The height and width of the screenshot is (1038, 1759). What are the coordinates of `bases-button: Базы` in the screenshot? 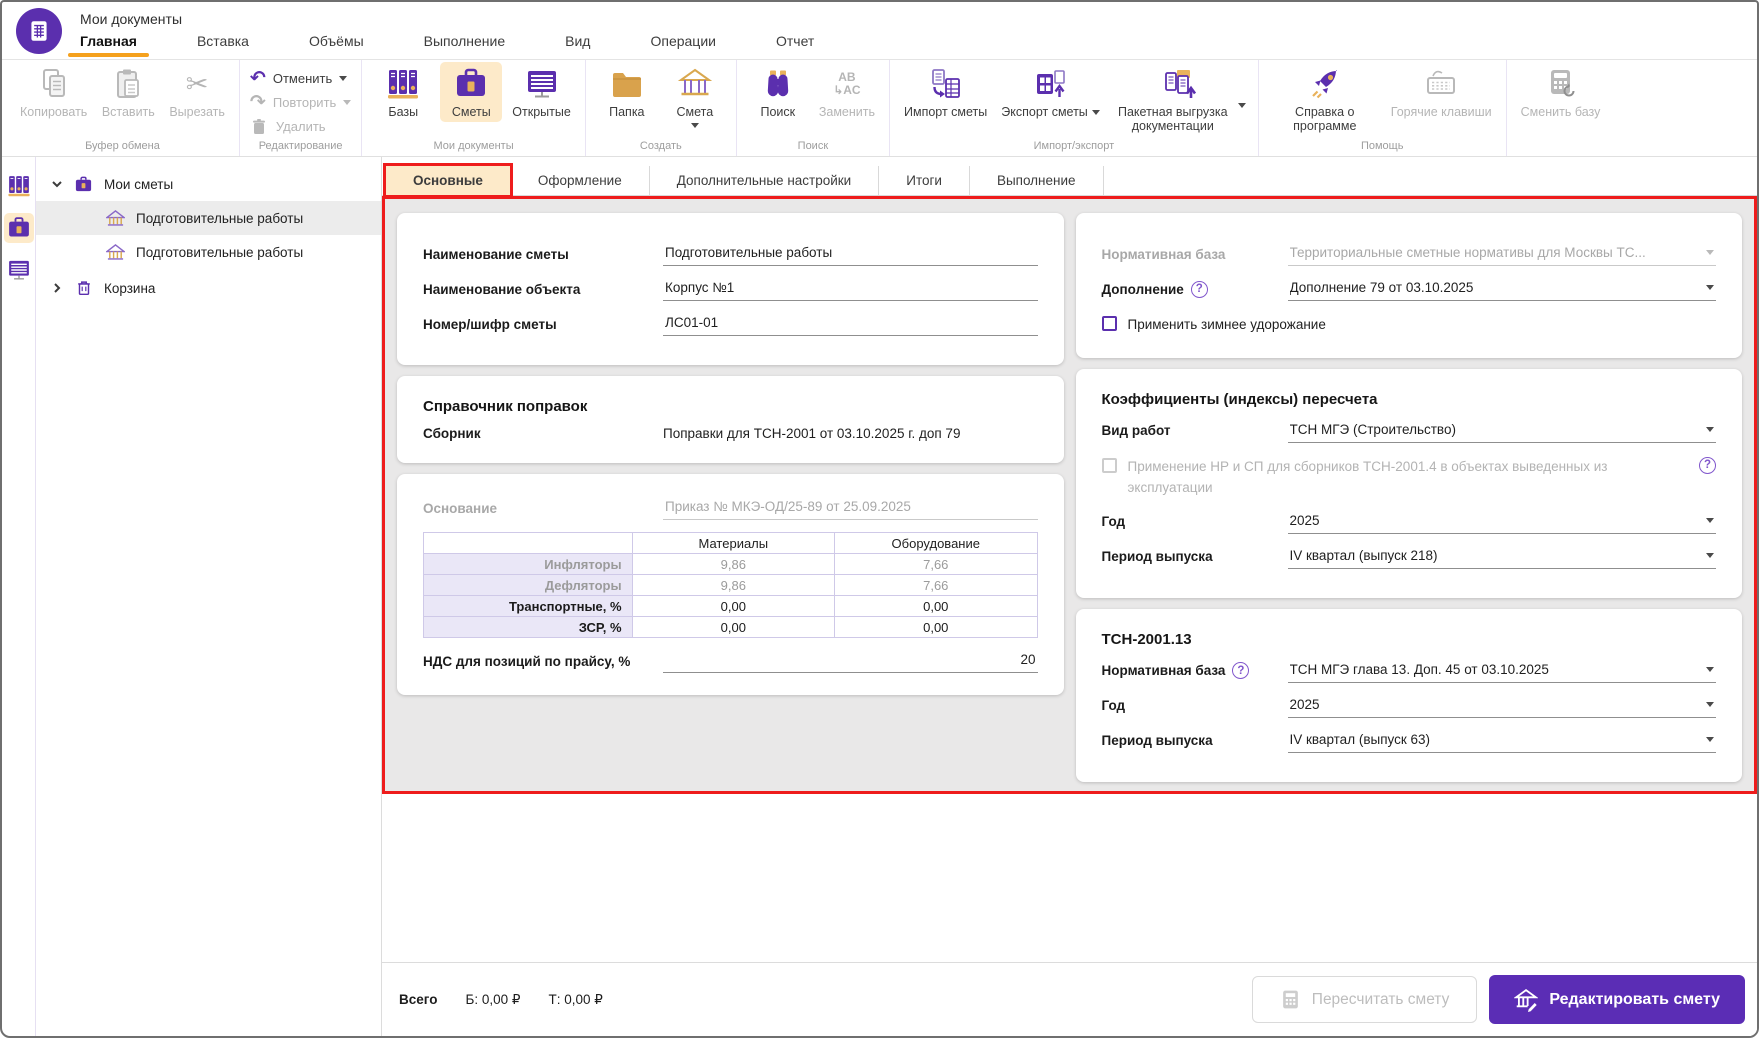 It's located at (403, 92).